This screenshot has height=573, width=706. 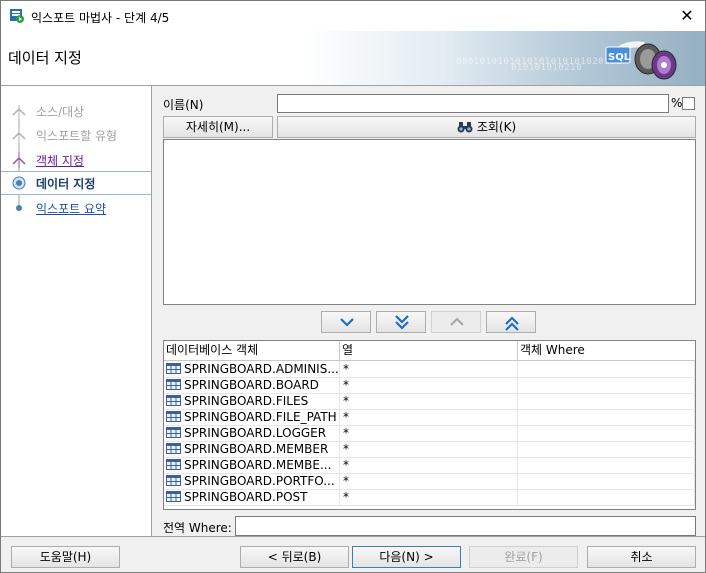 I want to click on step-export-summary: 익스포트 요약, so click(x=76, y=208).